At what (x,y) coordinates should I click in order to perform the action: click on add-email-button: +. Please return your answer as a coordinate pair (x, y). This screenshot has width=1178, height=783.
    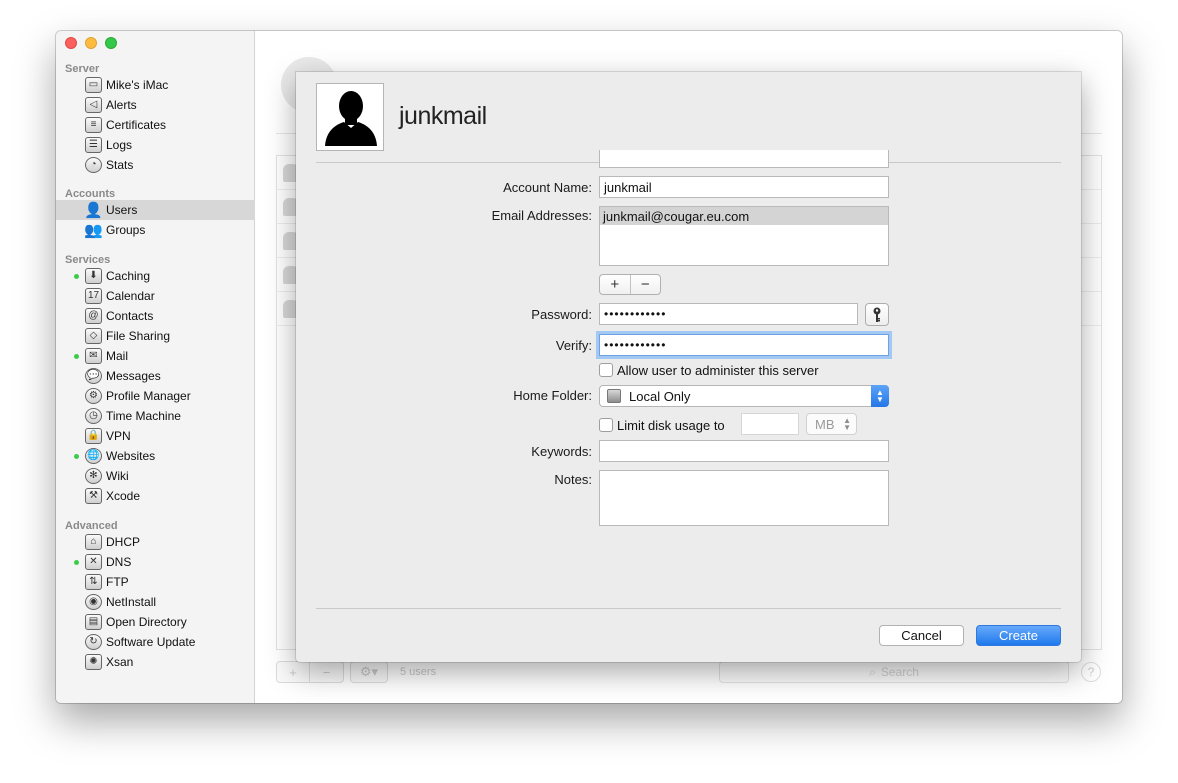
    Looking at the image, I should click on (615, 284).